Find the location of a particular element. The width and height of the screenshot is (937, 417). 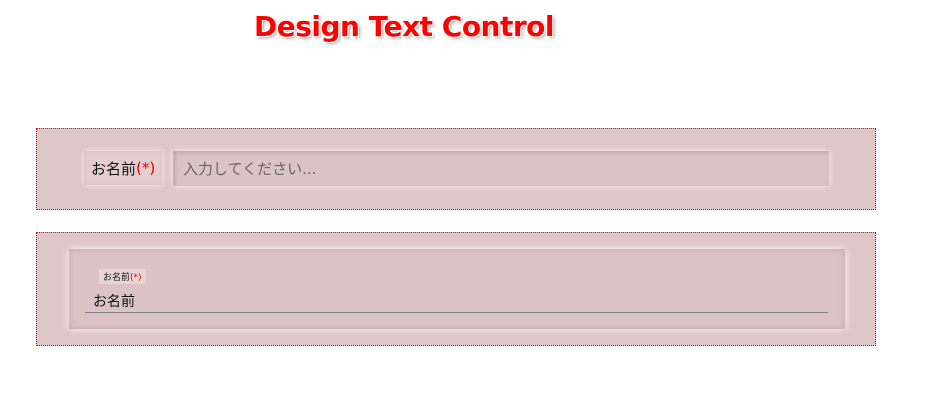

page-title: Design Text Control is located at coordinates (404, 26).